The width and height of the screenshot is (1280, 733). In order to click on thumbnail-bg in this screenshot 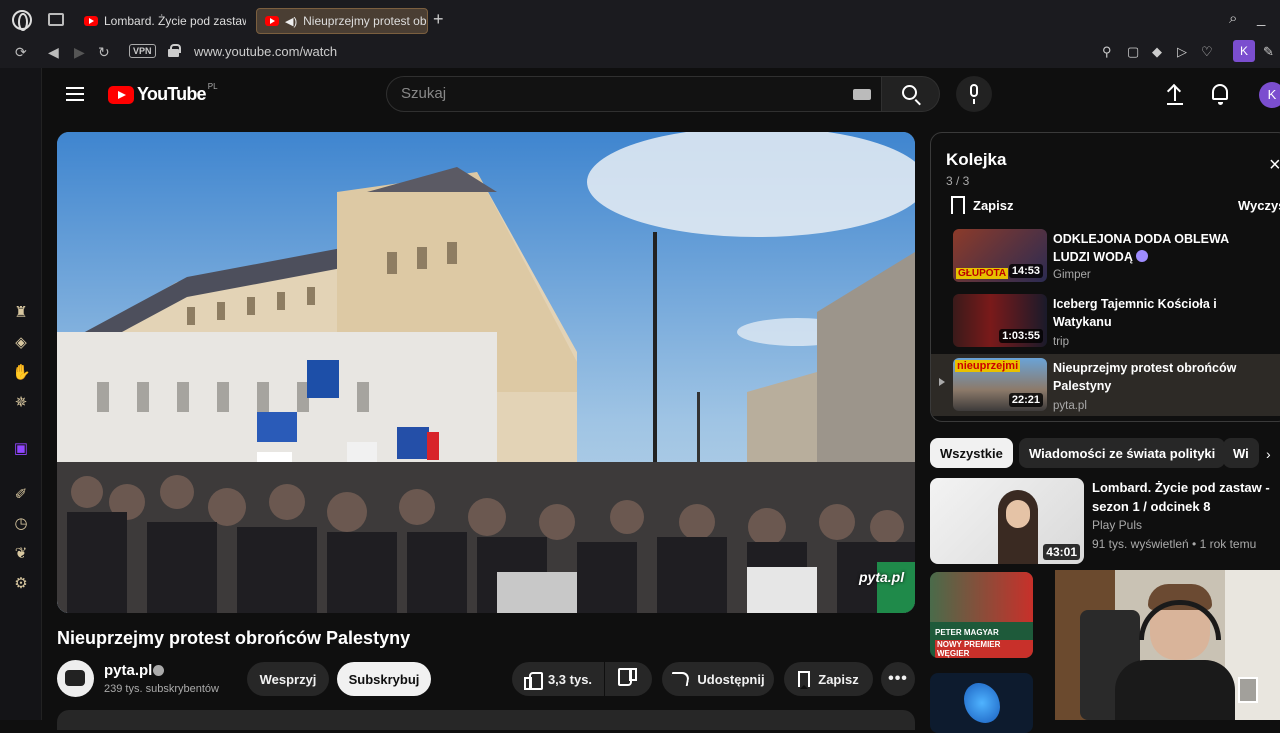, I will do `click(981, 597)`.